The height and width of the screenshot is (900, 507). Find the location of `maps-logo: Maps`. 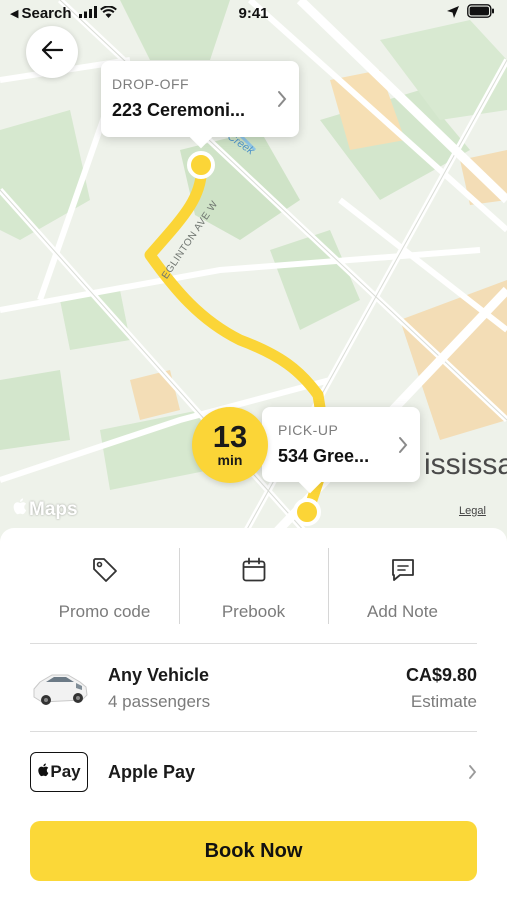

maps-logo: Maps is located at coordinates (45, 509).